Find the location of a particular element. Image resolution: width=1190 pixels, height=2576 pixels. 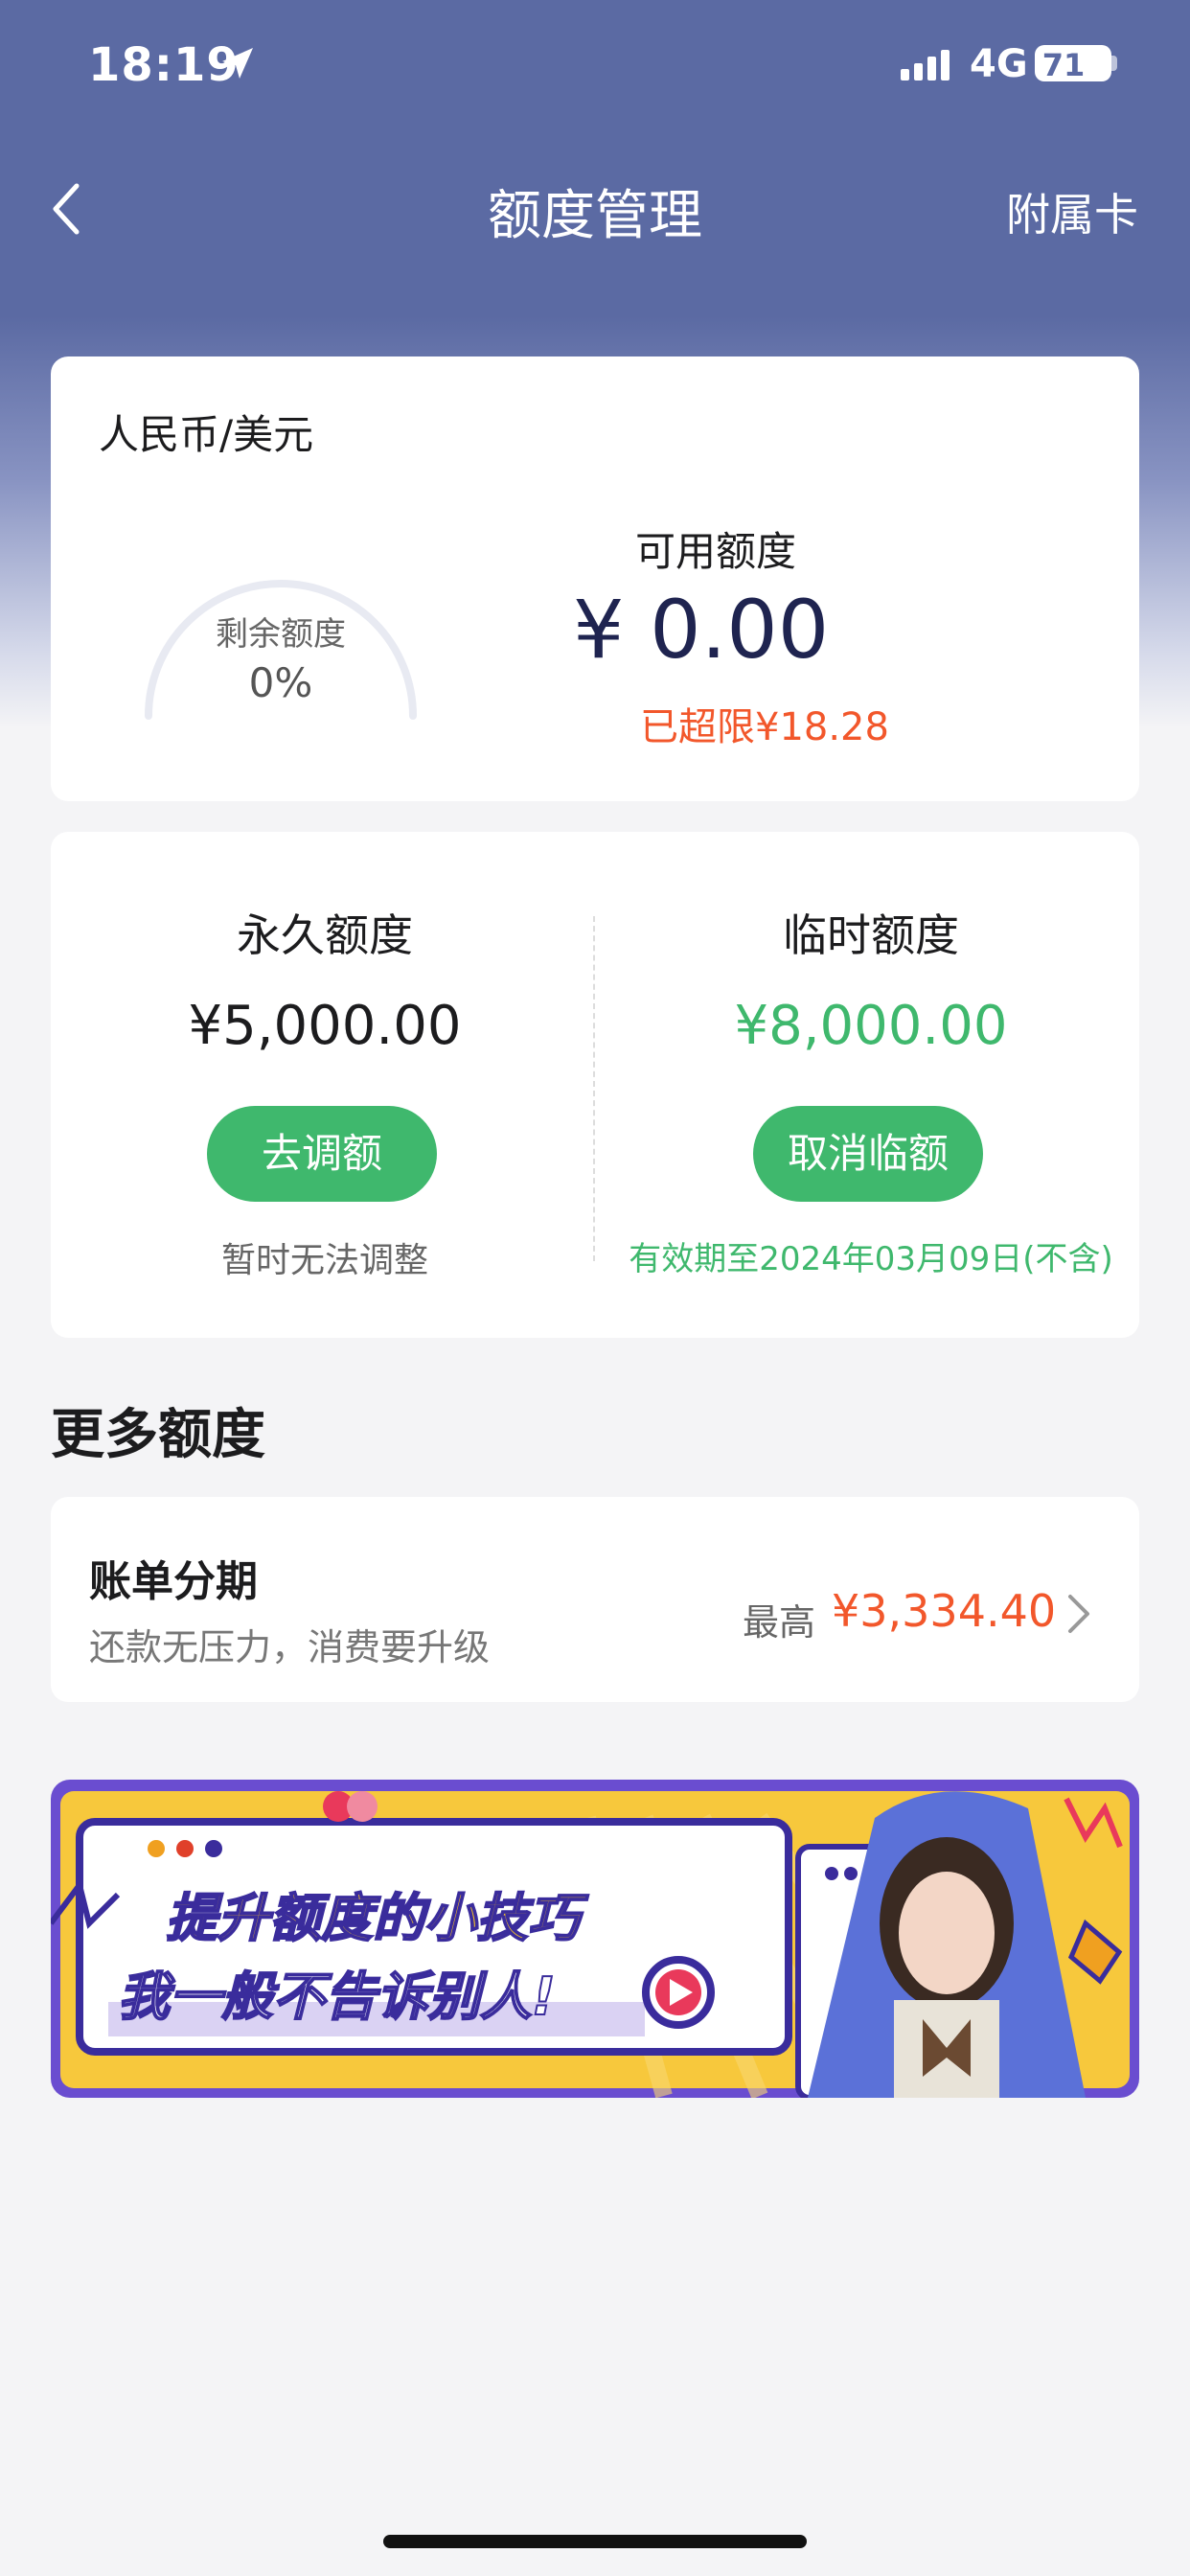

supplementary-card-link: 附属卡 is located at coordinates (1072, 211).